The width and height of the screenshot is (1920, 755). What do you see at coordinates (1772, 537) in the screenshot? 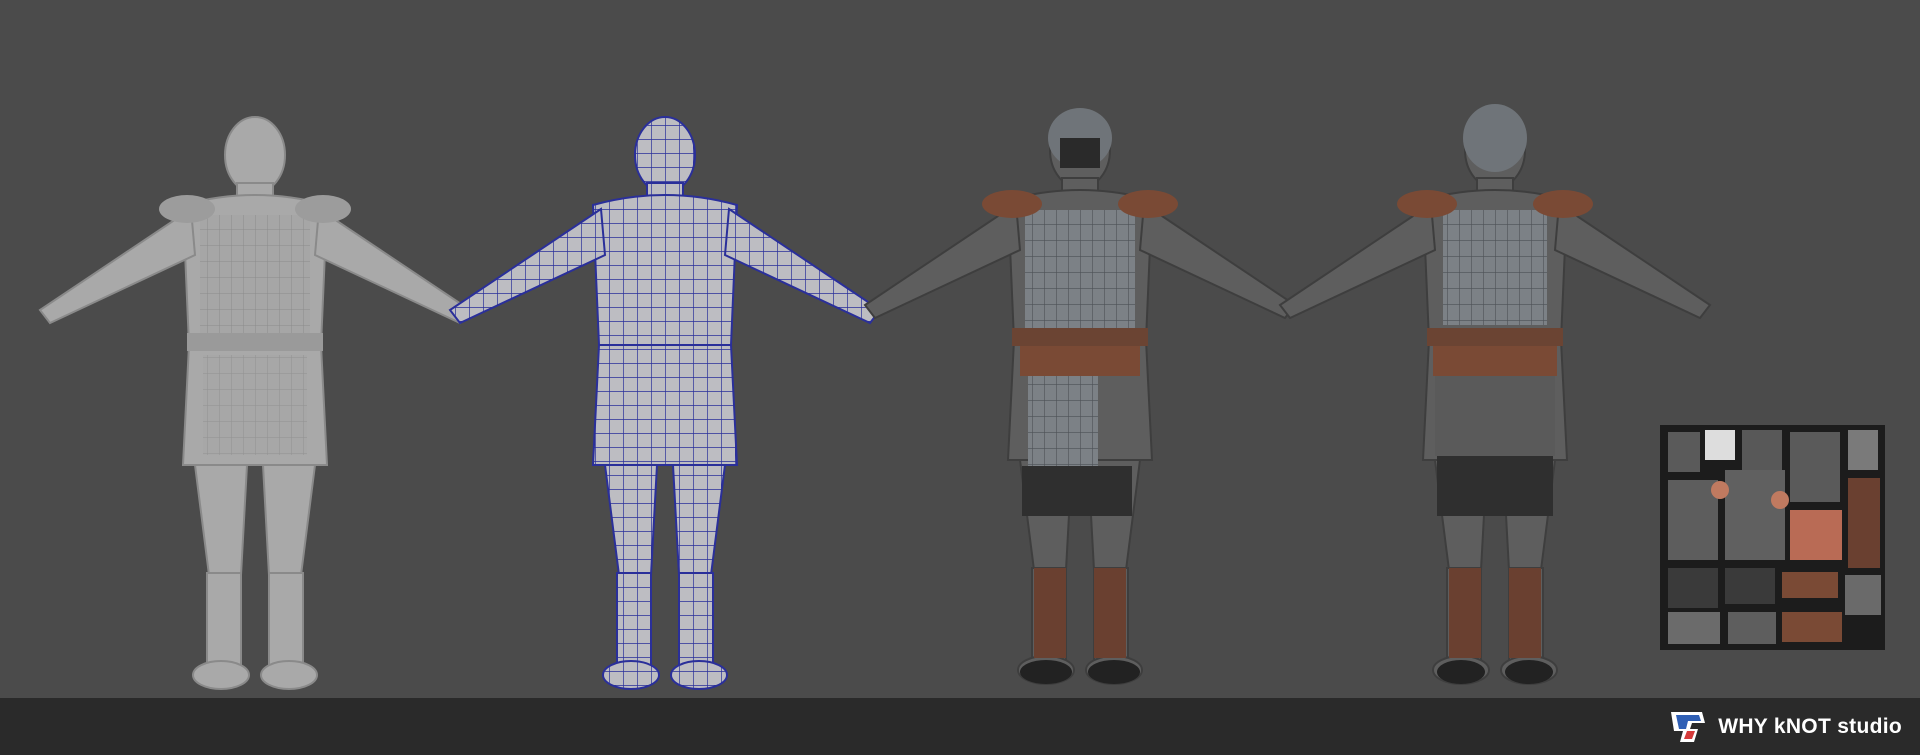
I see `texture-atlas` at bounding box center [1772, 537].